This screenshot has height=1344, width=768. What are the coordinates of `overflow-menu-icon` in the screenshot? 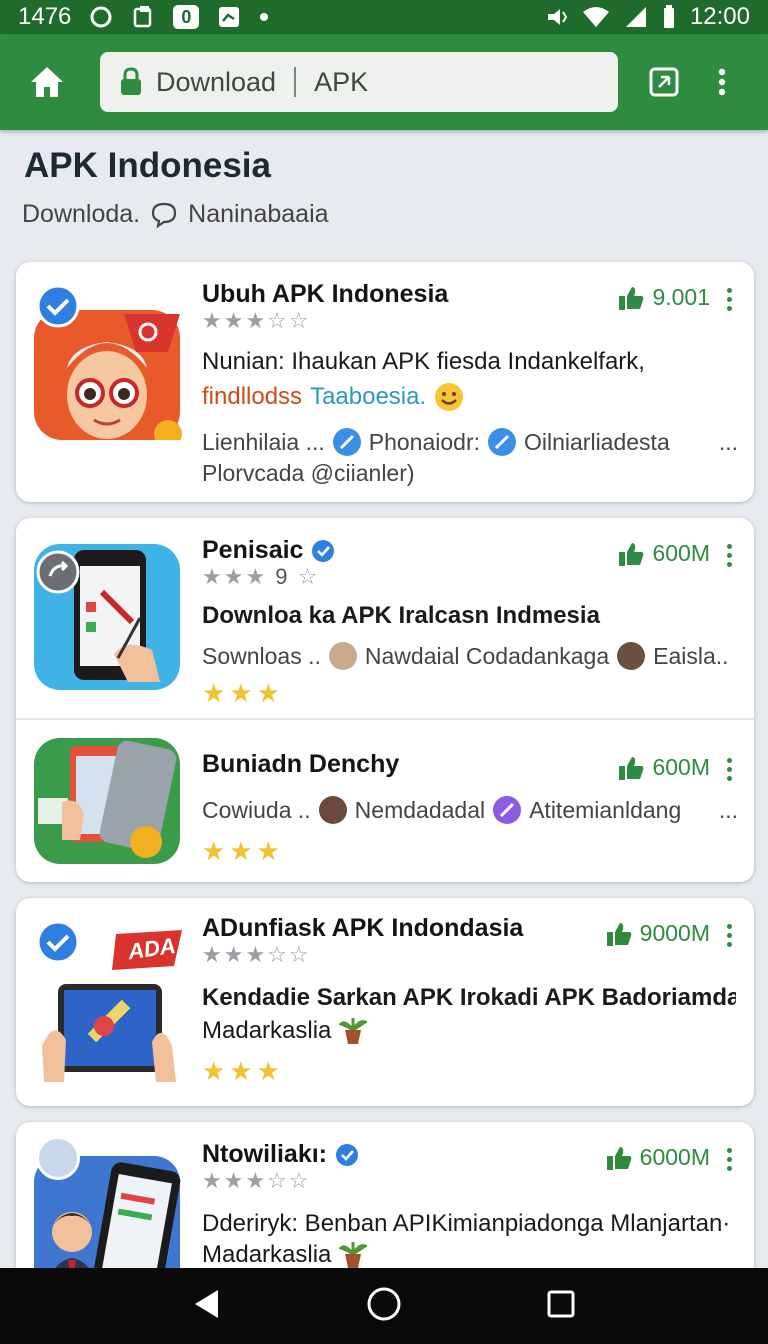 It's located at (722, 82).